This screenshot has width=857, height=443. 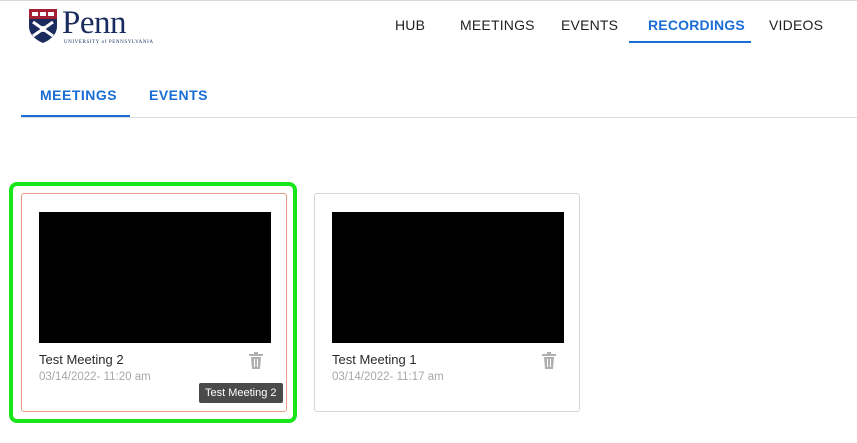 What do you see at coordinates (178, 95) in the screenshot?
I see `subtab-events: EVENTS` at bounding box center [178, 95].